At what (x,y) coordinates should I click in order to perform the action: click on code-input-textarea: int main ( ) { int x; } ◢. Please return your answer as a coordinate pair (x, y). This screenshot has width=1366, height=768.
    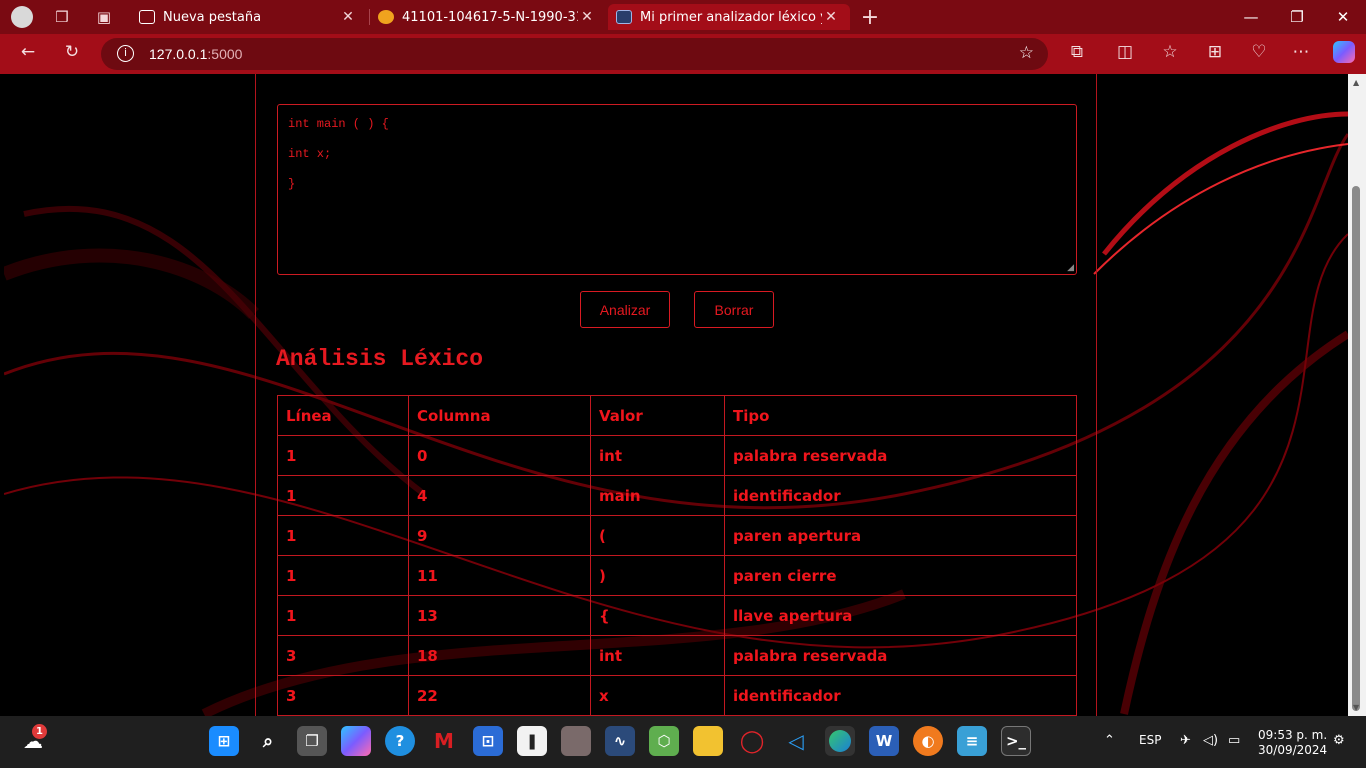
    Looking at the image, I should click on (677, 189).